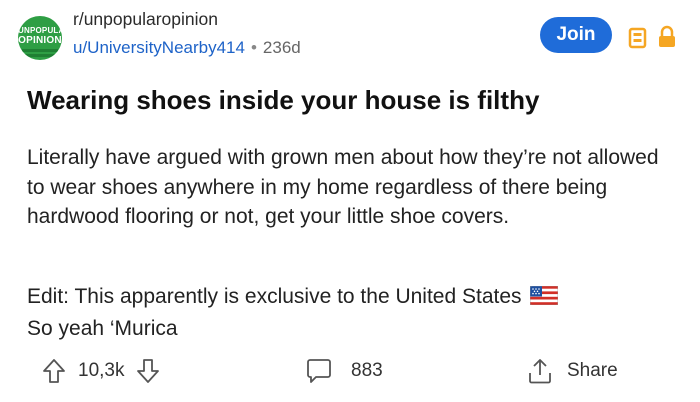 This screenshot has width=700, height=402. I want to click on avatar-text-line1: UNPOPULAR, so click(40, 30).